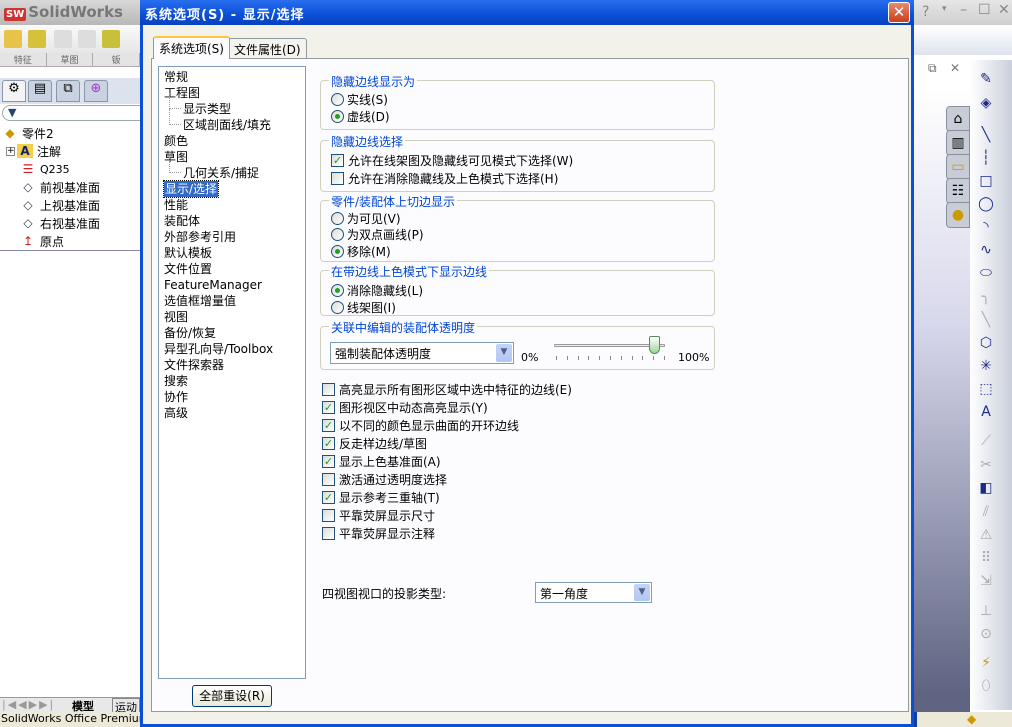 The height and width of the screenshot is (727, 1012). What do you see at coordinates (191, 47) in the screenshot?
I see `tab-system-options: 系统选项(S)` at bounding box center [191, 47].